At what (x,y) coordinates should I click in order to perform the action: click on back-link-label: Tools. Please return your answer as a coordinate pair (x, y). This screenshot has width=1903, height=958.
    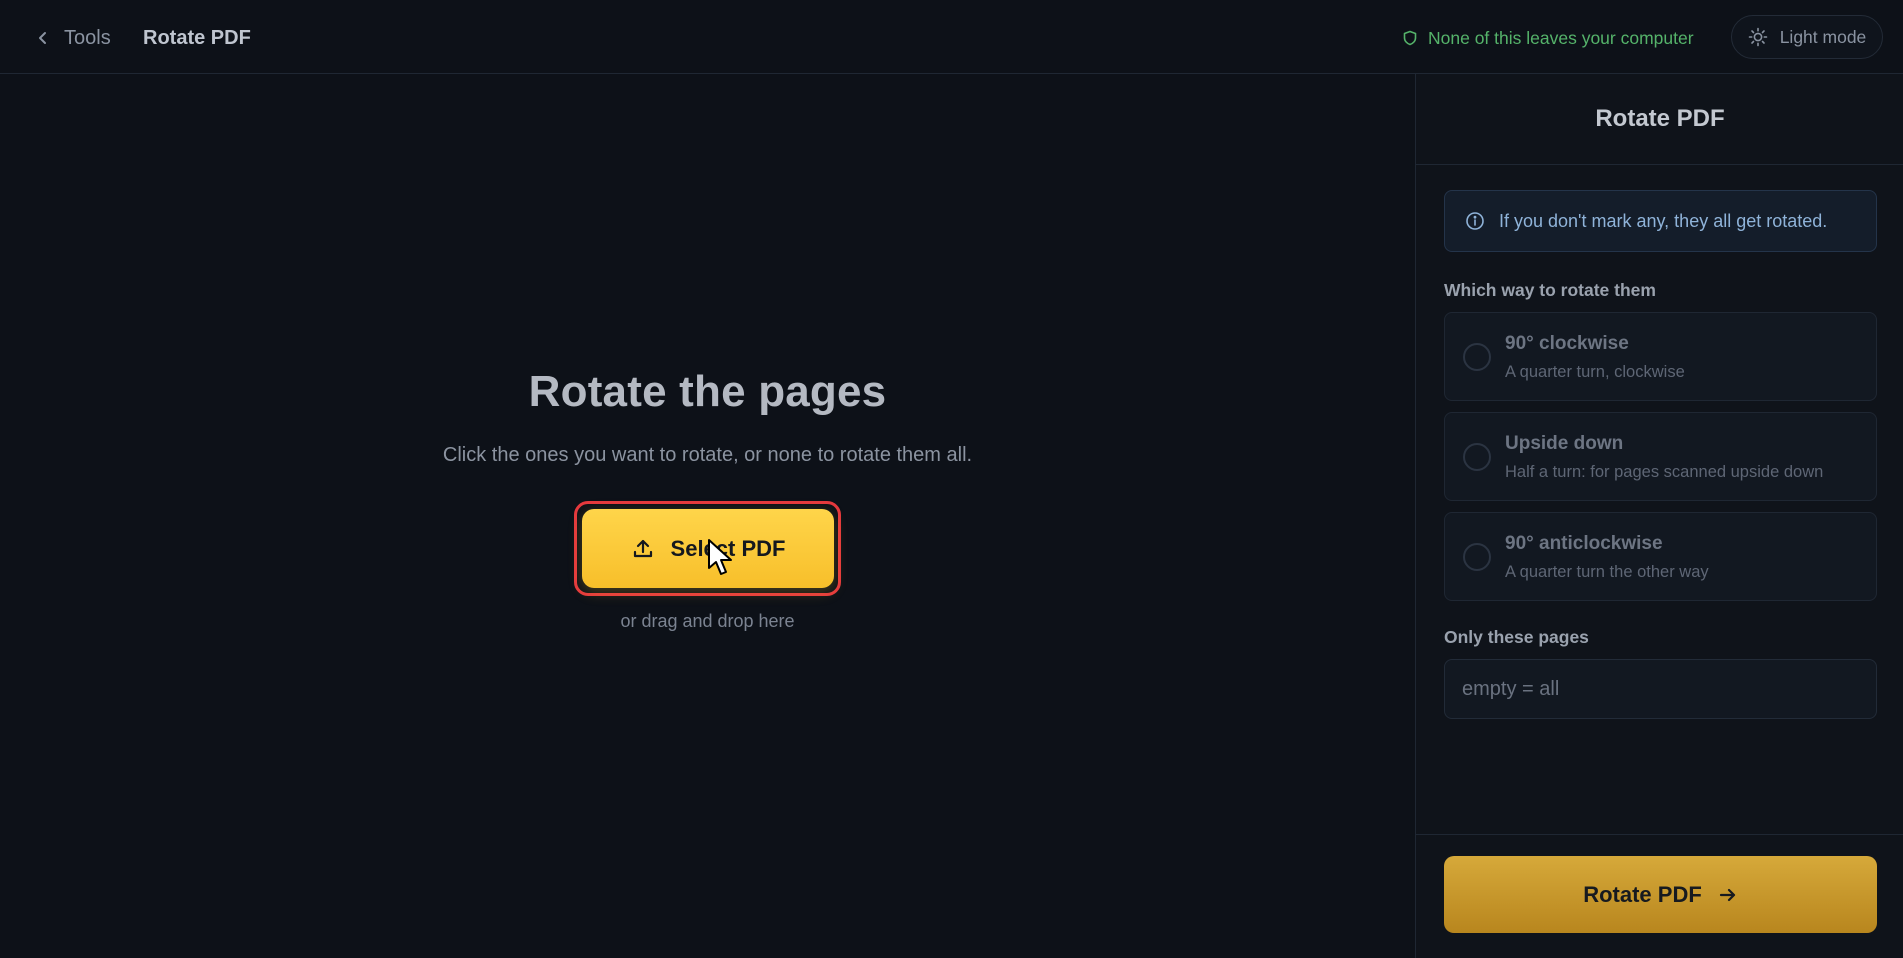
    Looking at the image, I should click on (87, 37).